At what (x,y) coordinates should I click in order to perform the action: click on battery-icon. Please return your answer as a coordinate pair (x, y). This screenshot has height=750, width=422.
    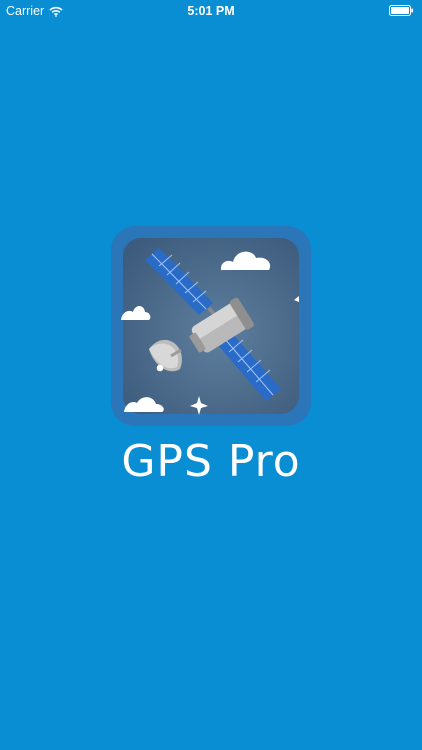
    Looking at the image, I should click on (401, 10).